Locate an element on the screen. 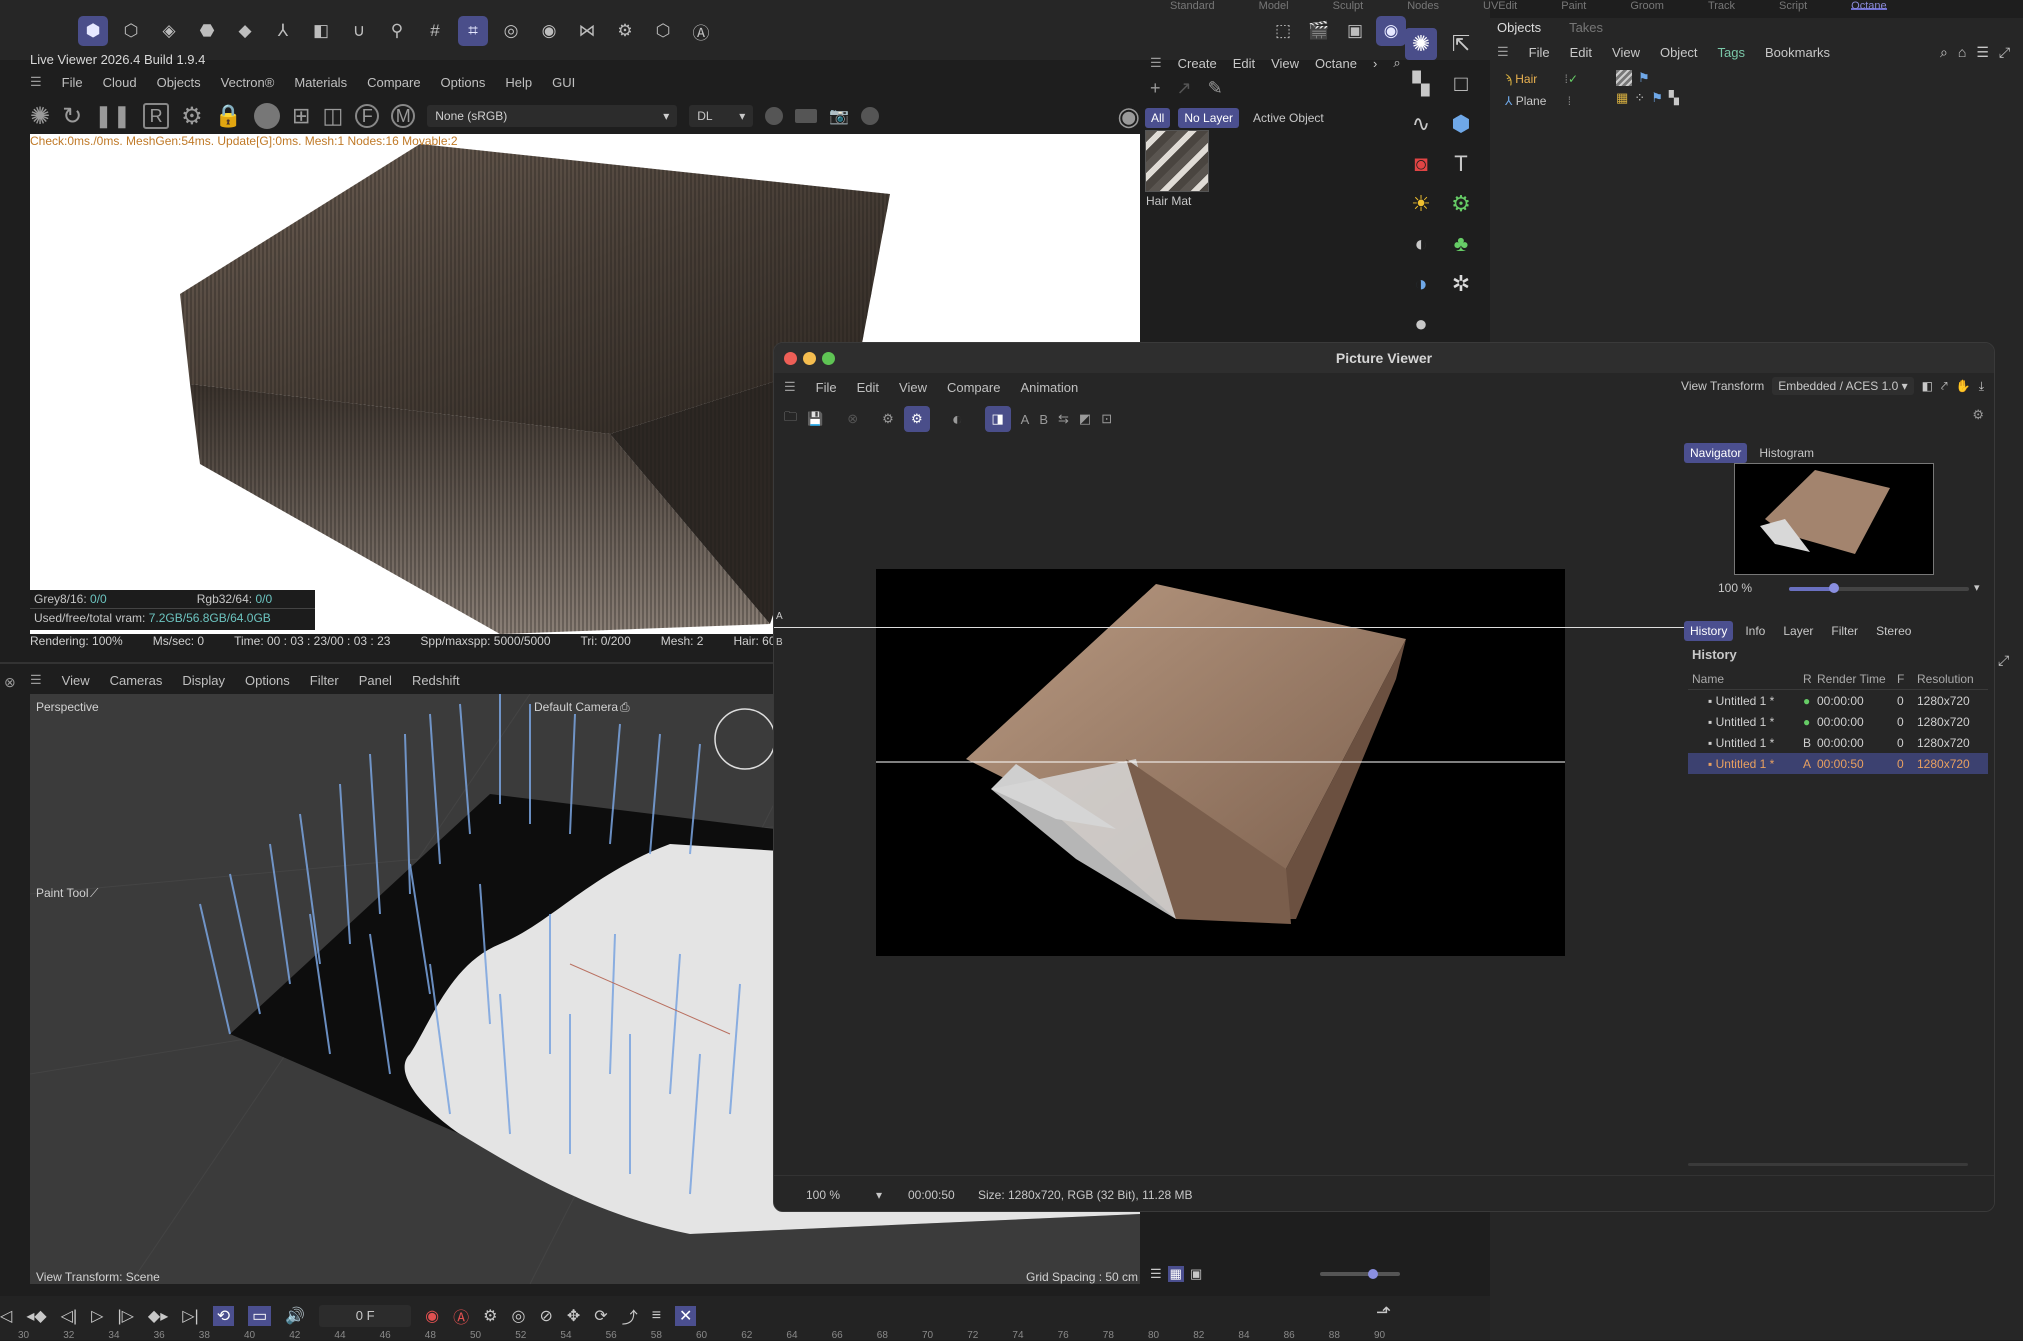 Image resolution: width=2023 pixels, height=1341 pixels. sphere-icon: ● is located at coordinates (1421, 324).